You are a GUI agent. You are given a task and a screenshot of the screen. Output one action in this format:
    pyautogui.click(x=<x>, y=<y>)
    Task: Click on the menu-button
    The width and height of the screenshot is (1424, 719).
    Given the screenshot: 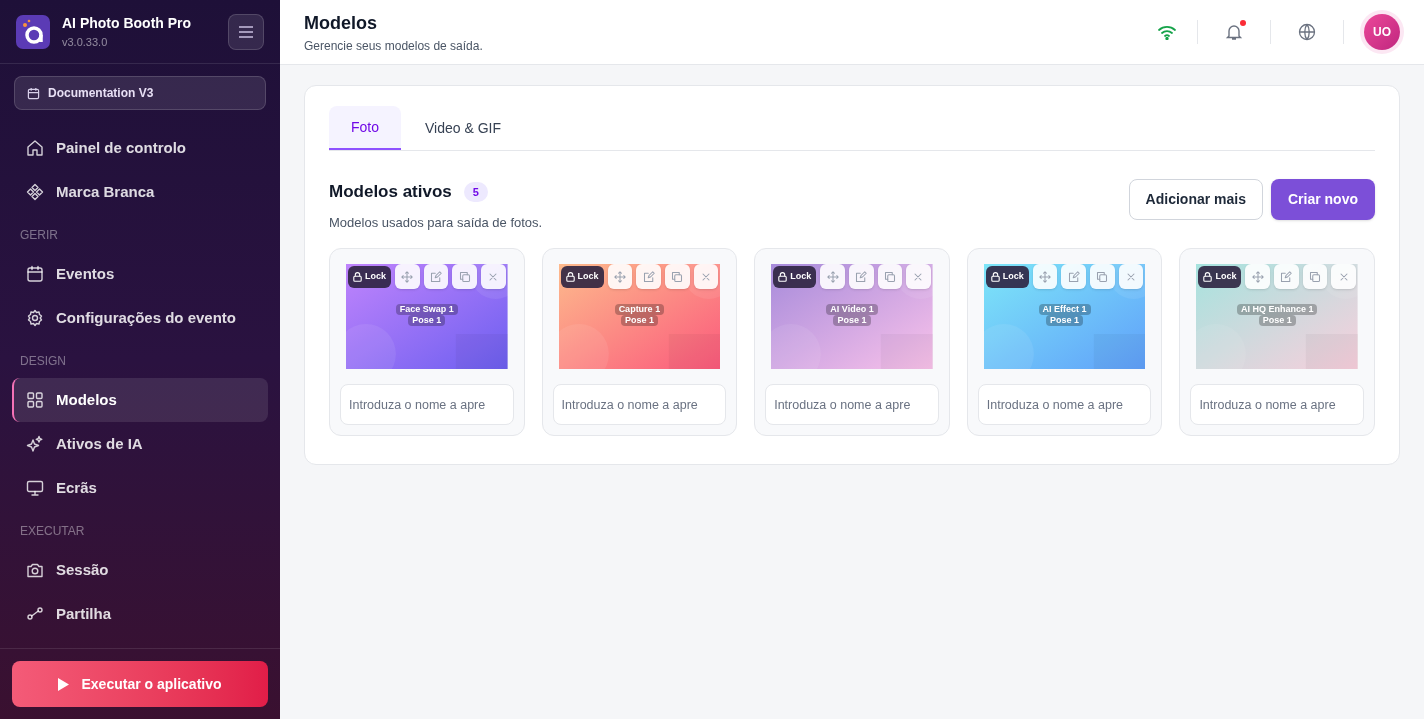 What is the action you would take?
    pyautogui.click(x=246, y=31)
    